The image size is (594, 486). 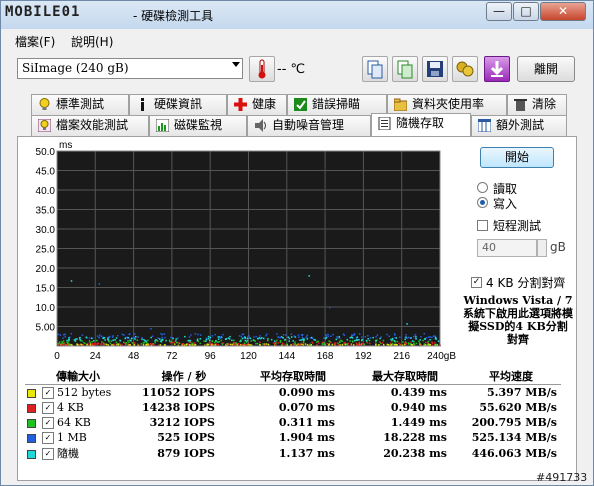 What do you see at coordinates (337, 104) in the screenshot?
I see `tab-error-scan: 錯誤掃瞄` at bounding box center [337, 104].